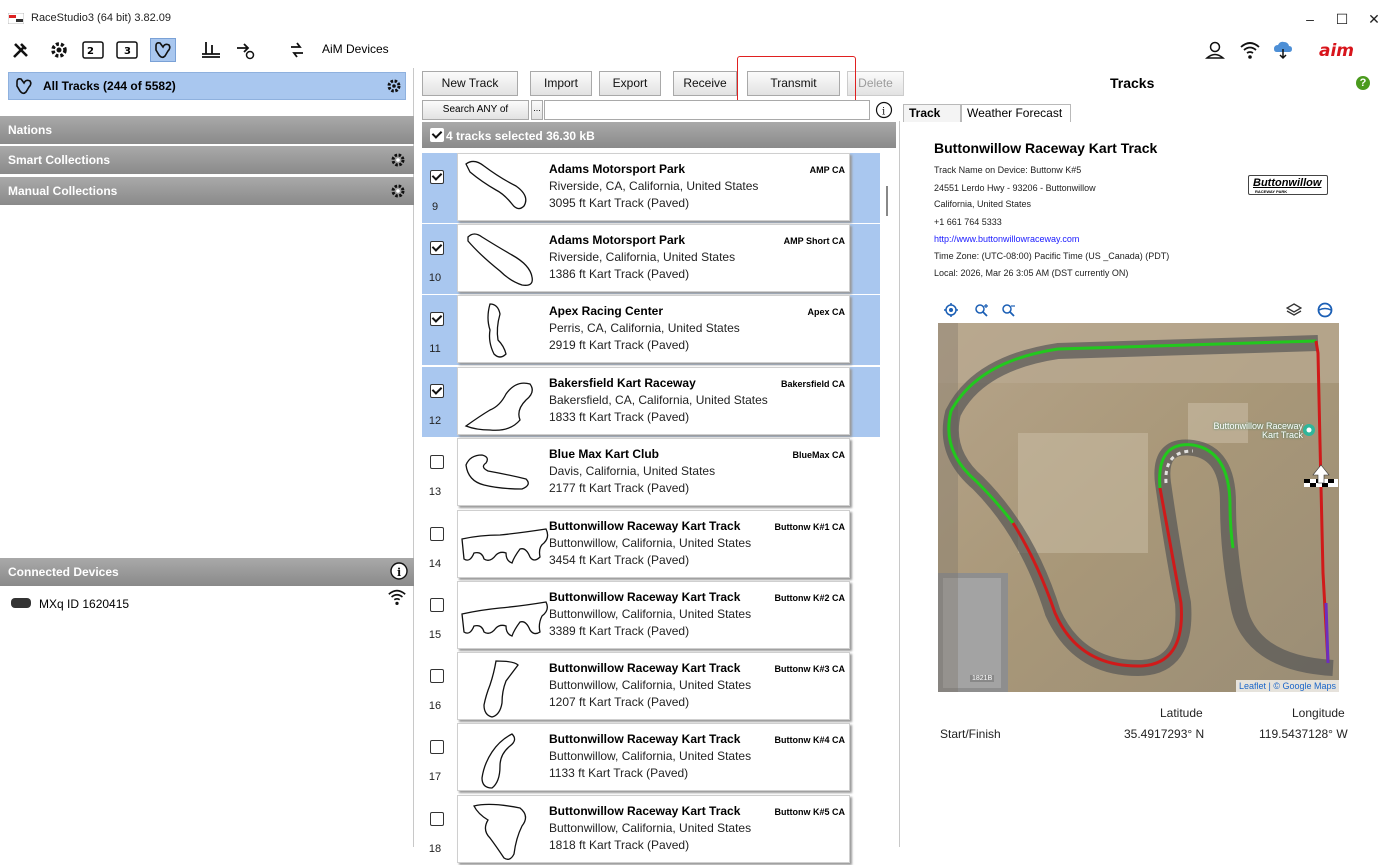 Image resolution: width=1384 pixels, height=865 pixels. What do you see at coordinates (470, 83) in the screenshot?
I see `new-track-button: New Track` at bounding box center [470, 83].